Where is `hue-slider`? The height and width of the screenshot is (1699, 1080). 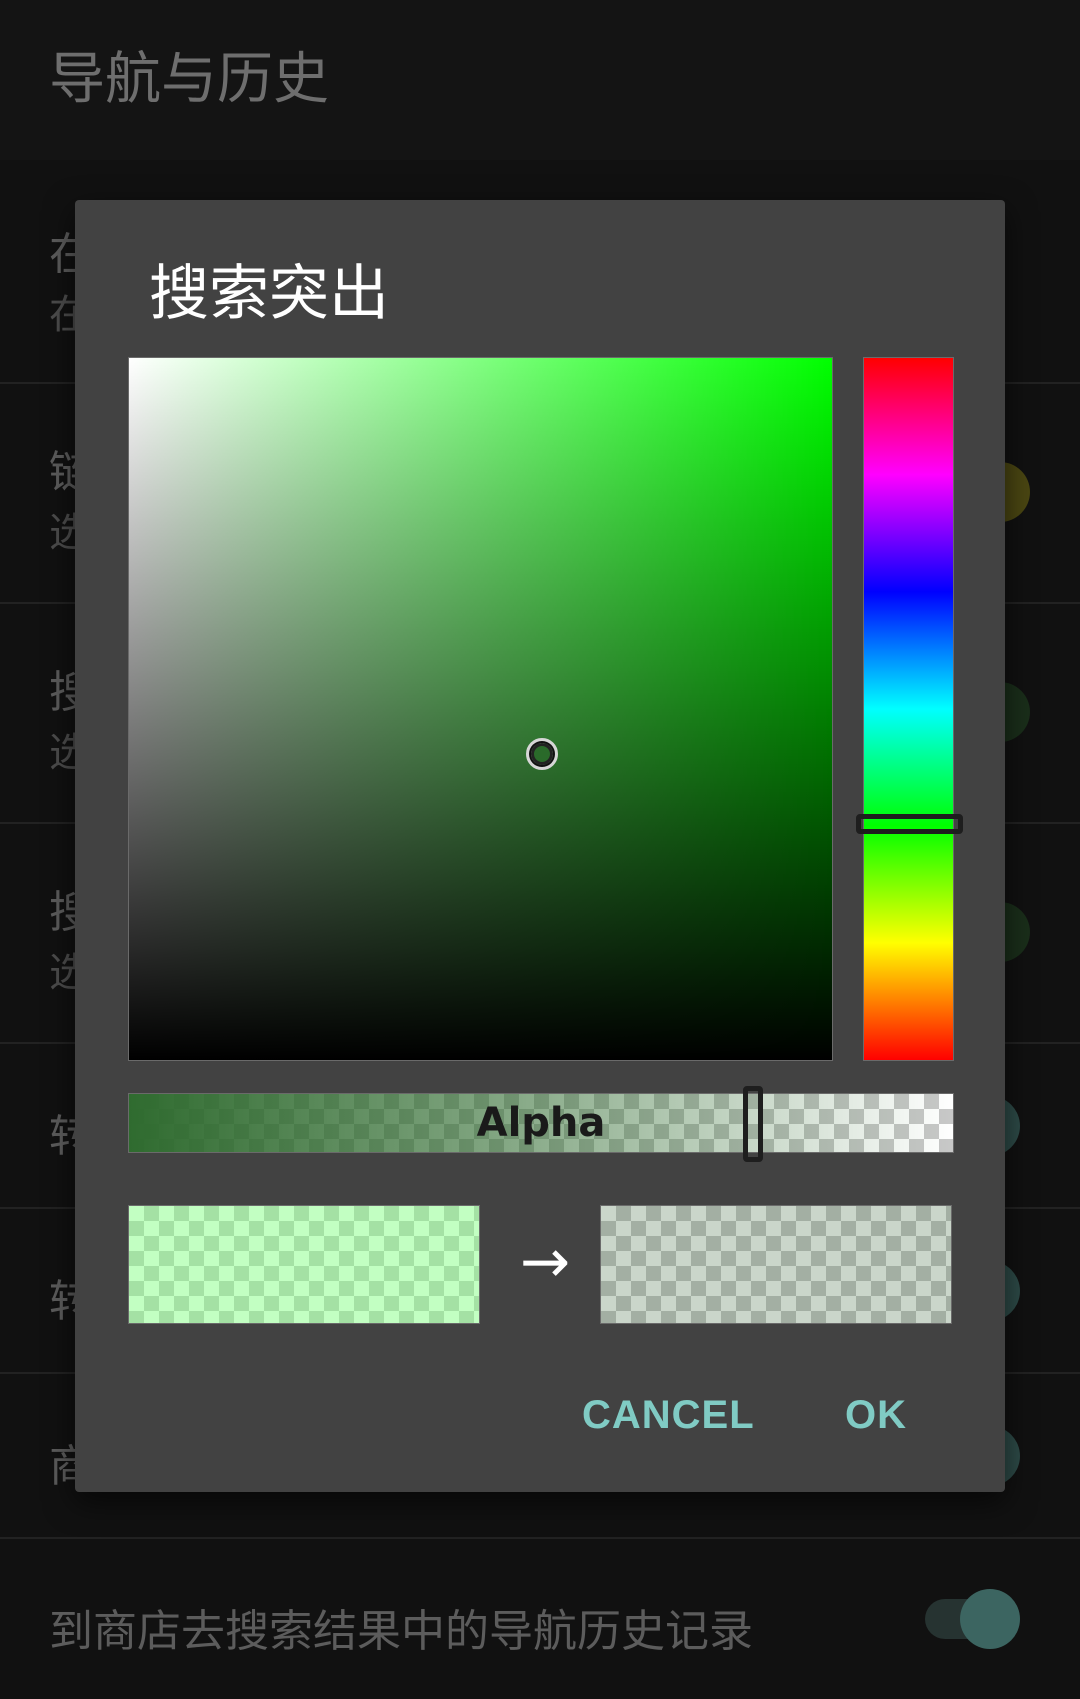
hue-slider is located at coordinates (909, 709).